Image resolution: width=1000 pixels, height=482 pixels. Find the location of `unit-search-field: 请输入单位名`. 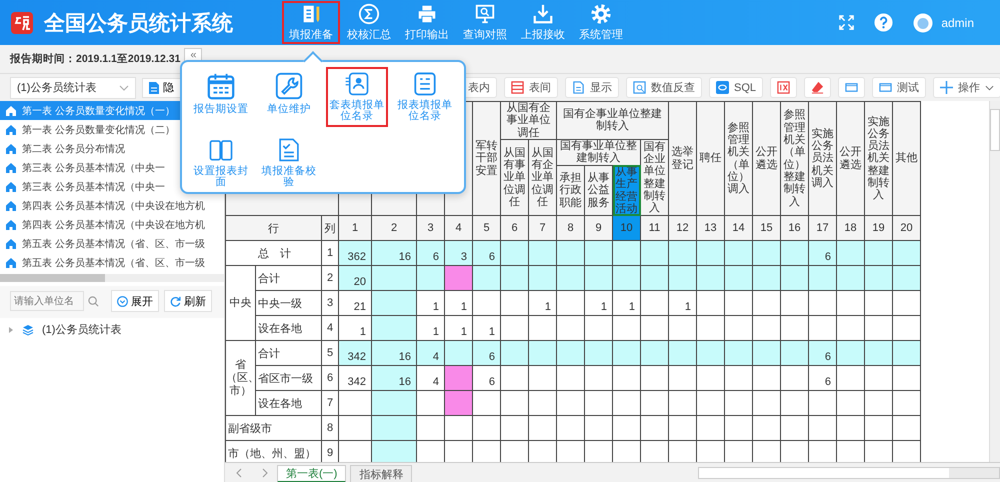

unit-search-field: 请输入单位名 is located at coordinates (47, 301).